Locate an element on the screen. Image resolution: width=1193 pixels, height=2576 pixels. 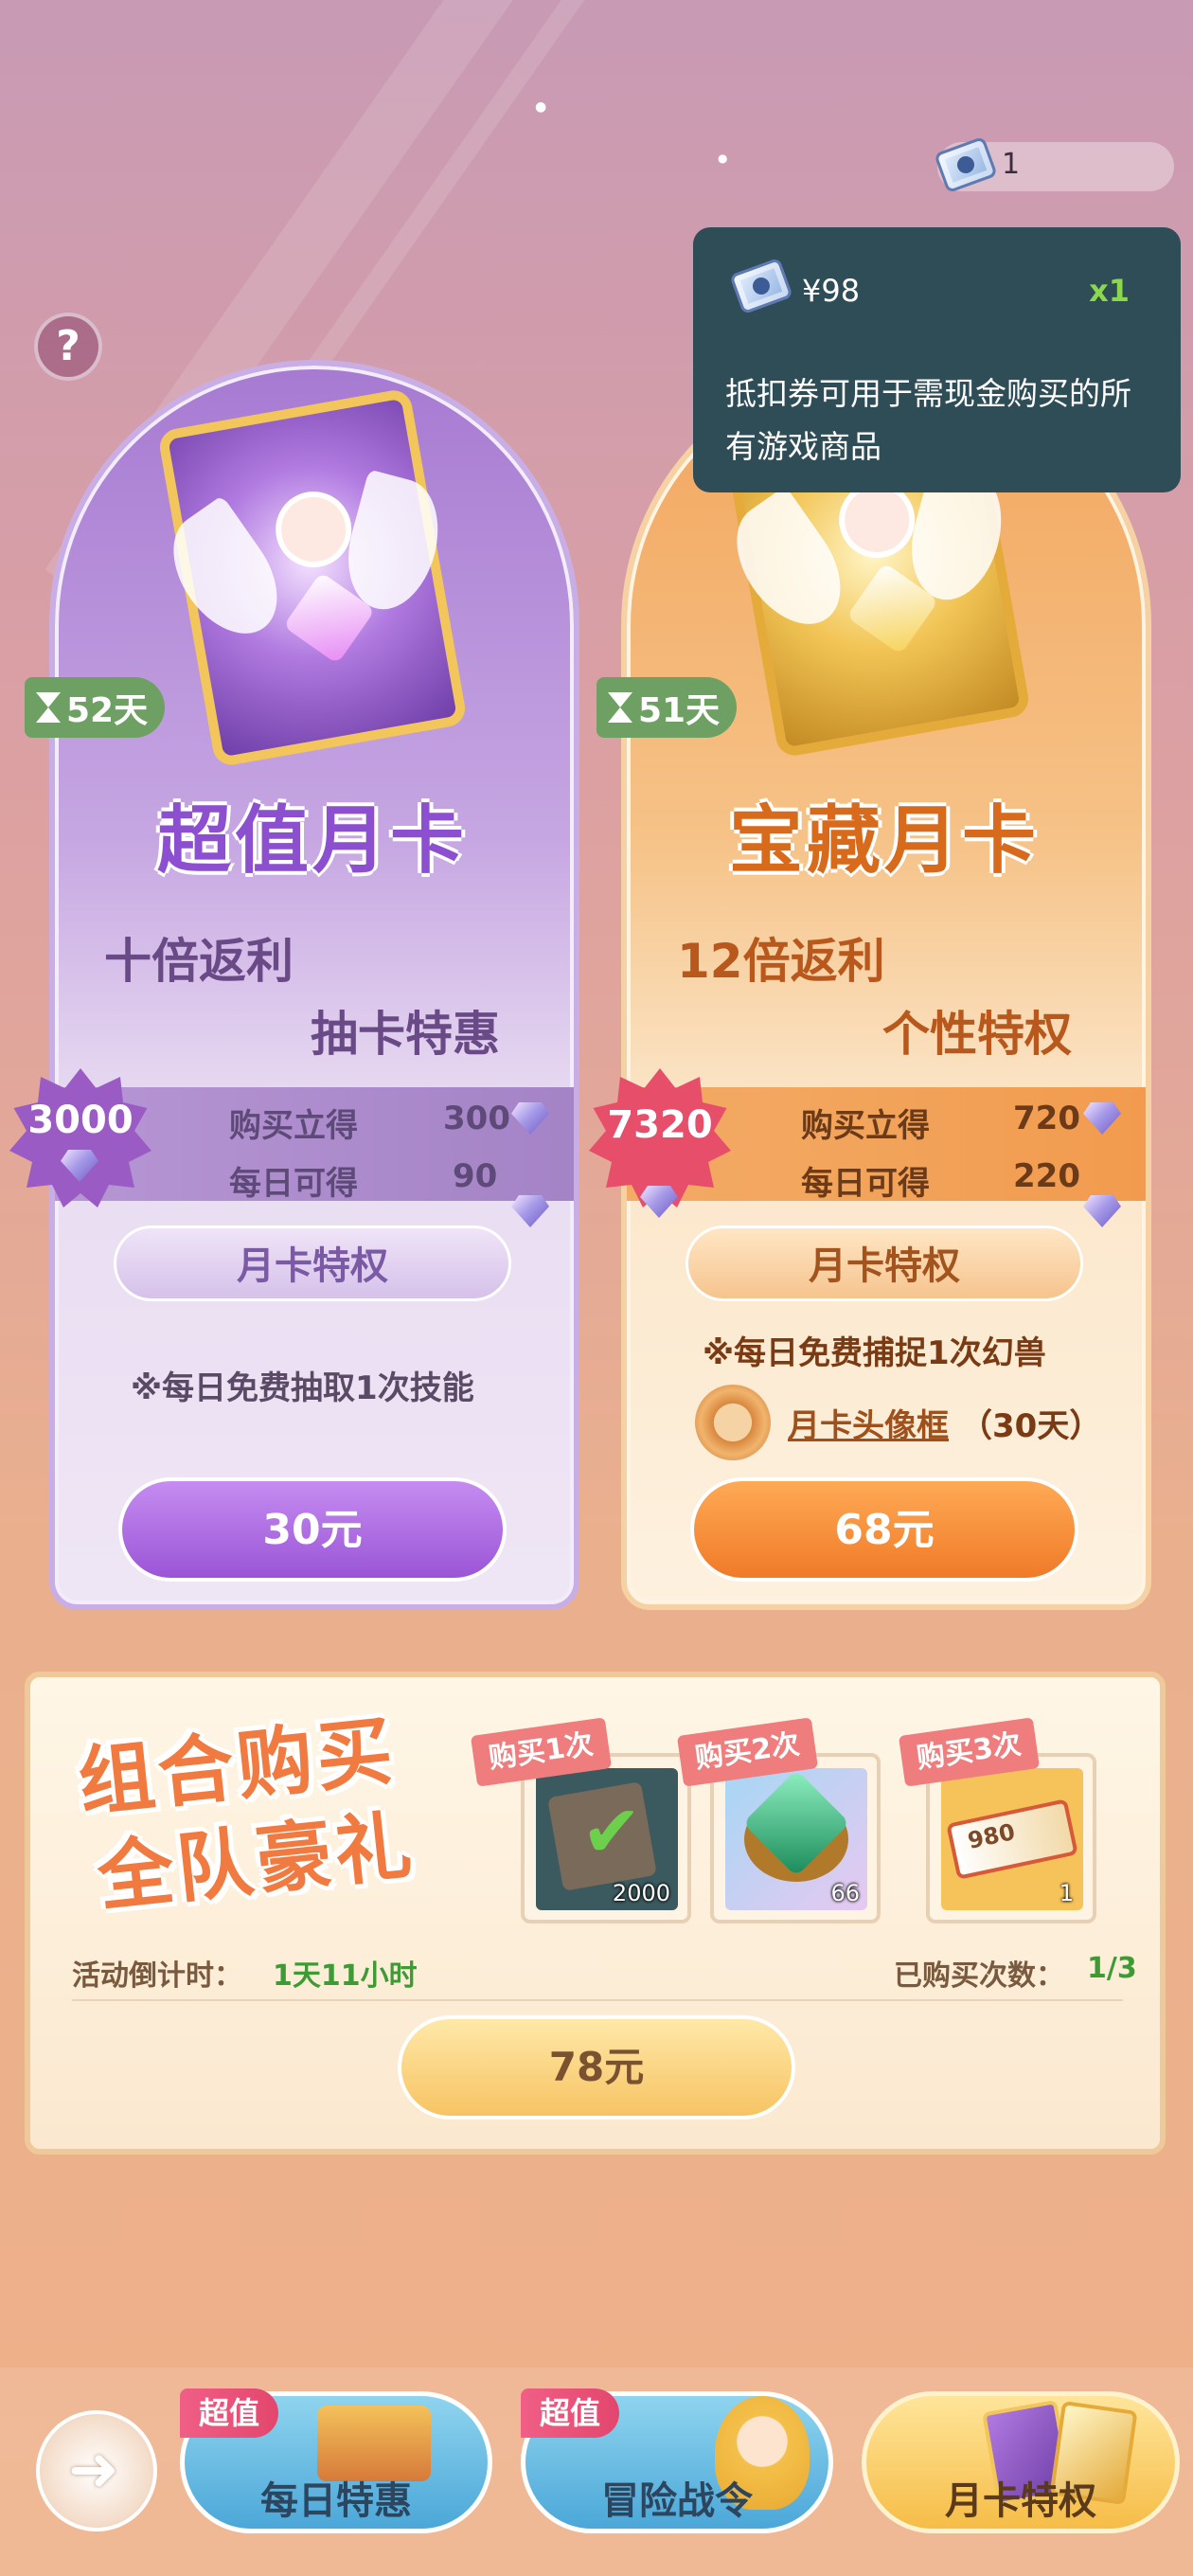
voucher-price: ¥98 is located at coordinates (831, 291).